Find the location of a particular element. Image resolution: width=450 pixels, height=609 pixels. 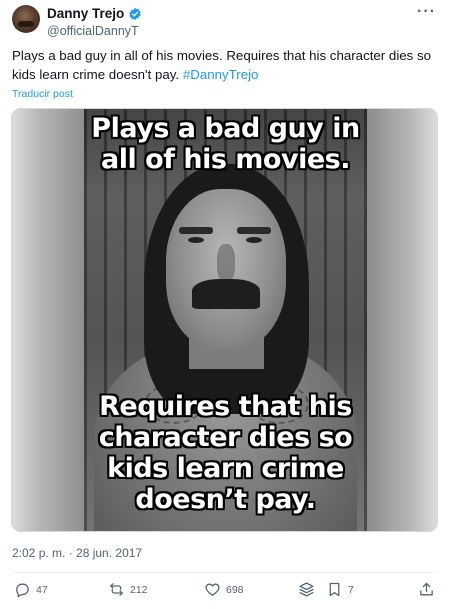

hashtag-link: #DannyTrejo is located at coordinates (221, 74).